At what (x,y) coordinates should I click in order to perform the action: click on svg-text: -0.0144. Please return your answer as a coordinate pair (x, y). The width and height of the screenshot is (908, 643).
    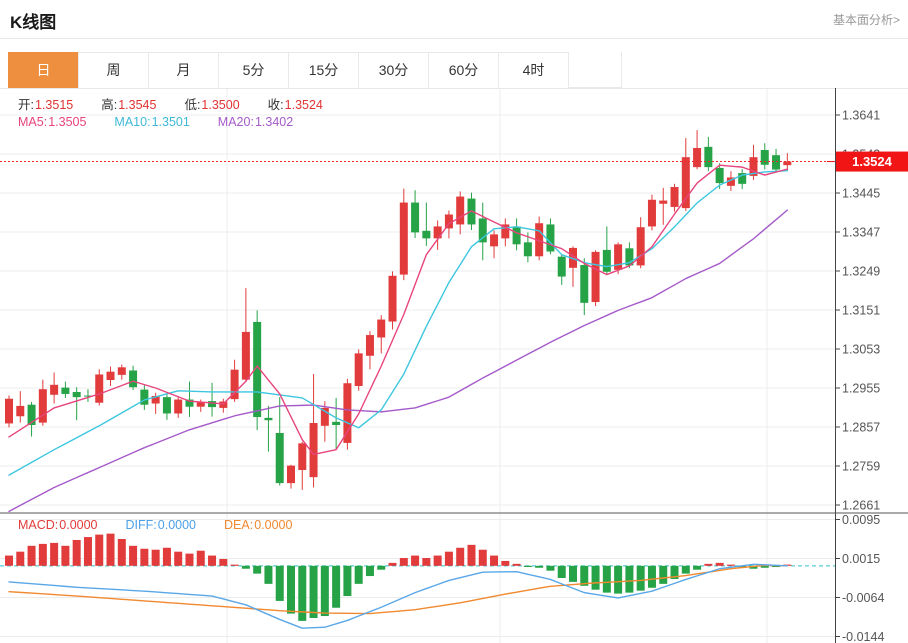
    Looking at the image, I should click on (863, 636).